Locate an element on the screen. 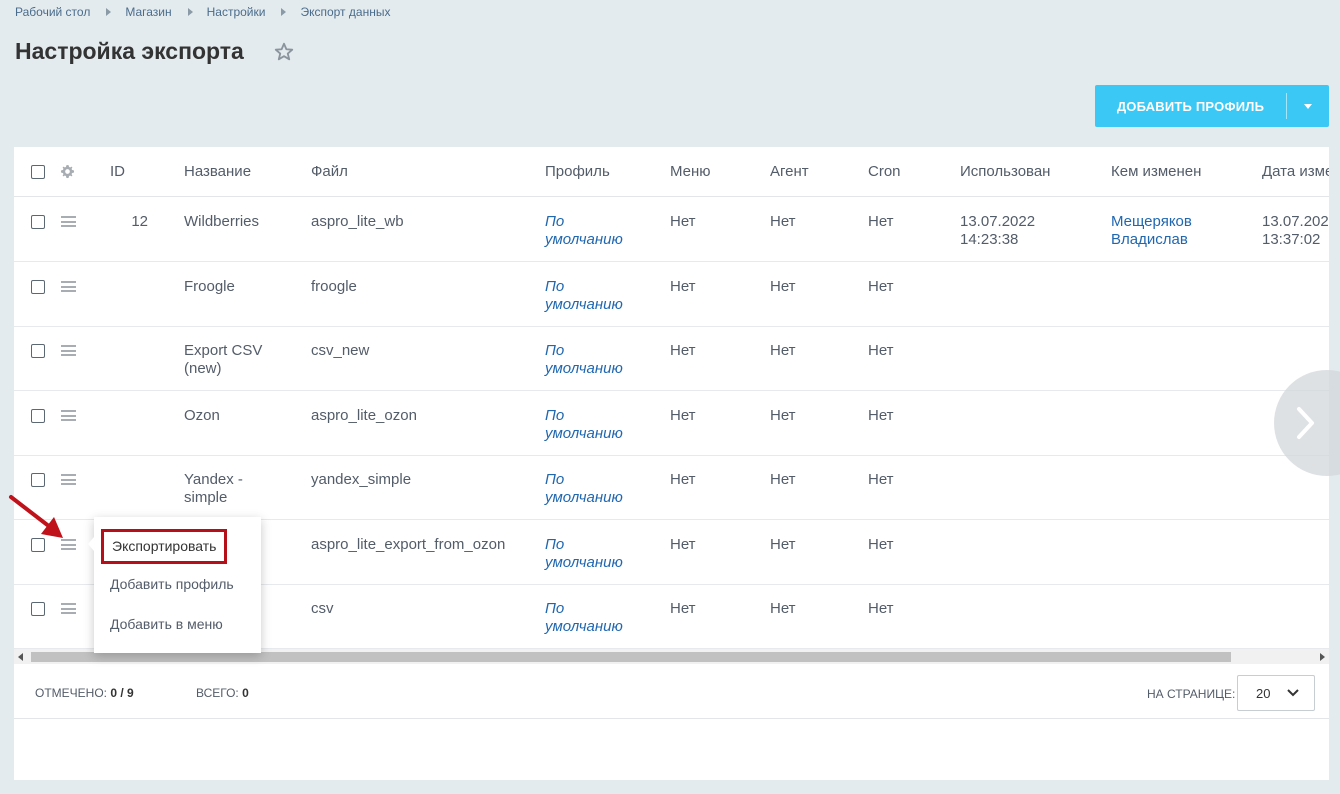 The width and height of the screenshot is (1340, 794). cell-id: 12 is located at coordinates (139, 221).